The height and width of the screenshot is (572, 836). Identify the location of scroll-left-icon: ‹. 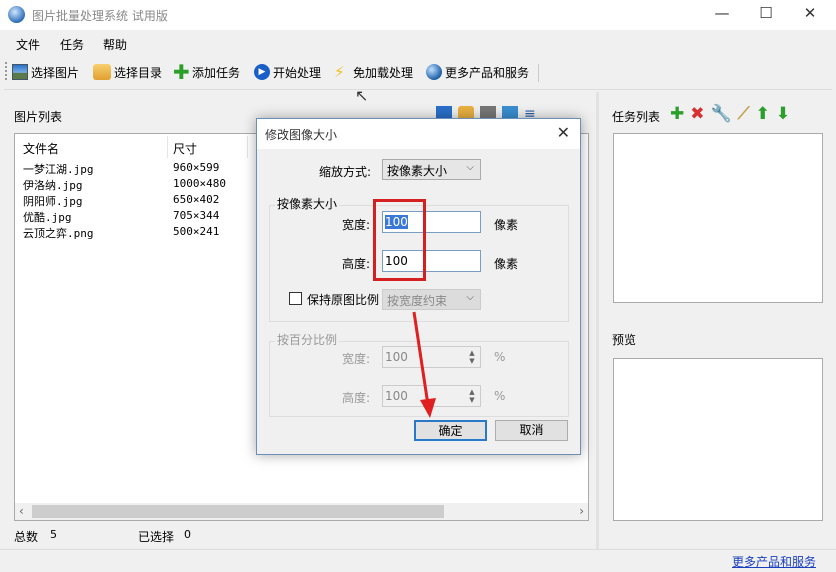
(21, 511).